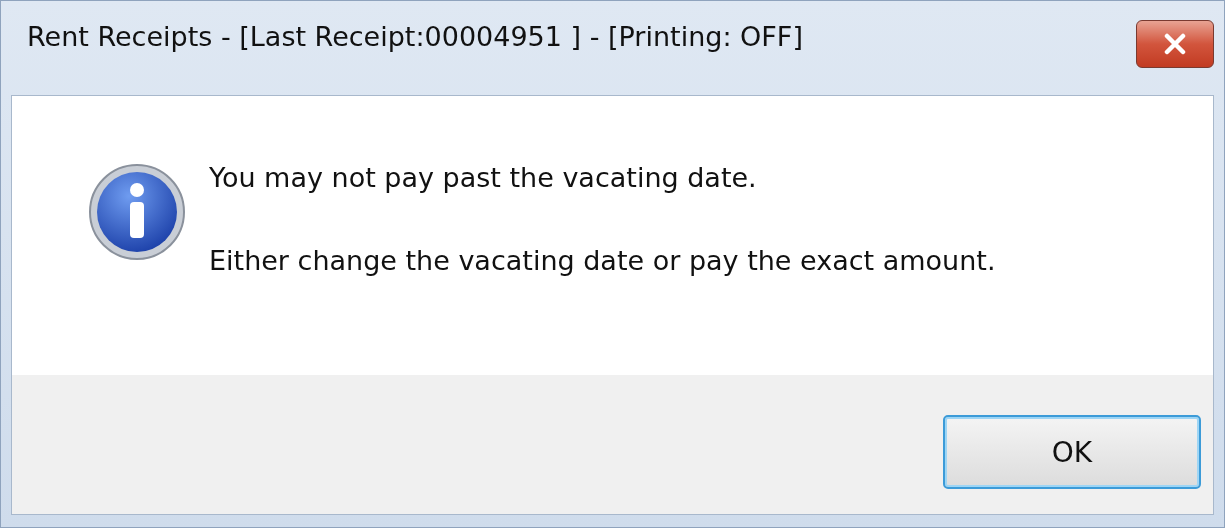 This screenshot has width=1225, height=528. Describe the element at coordinates (483, 177) in the screenshot. I see `message-text: You may not pay past the vacating date.` at that location.